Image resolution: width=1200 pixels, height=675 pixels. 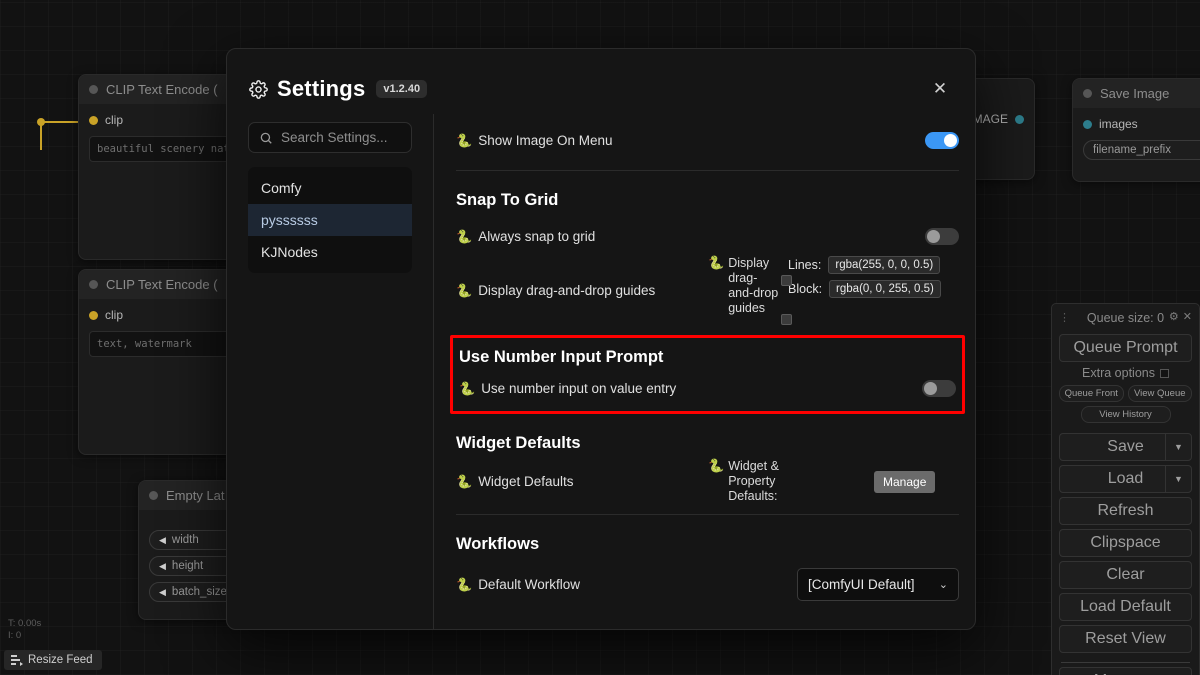 What do you see at coordinates (753, 481) in the screenshot?
I see `widget-defaults-inline-text: Widget & Property Defaults:` at bounding box center [753, 481].